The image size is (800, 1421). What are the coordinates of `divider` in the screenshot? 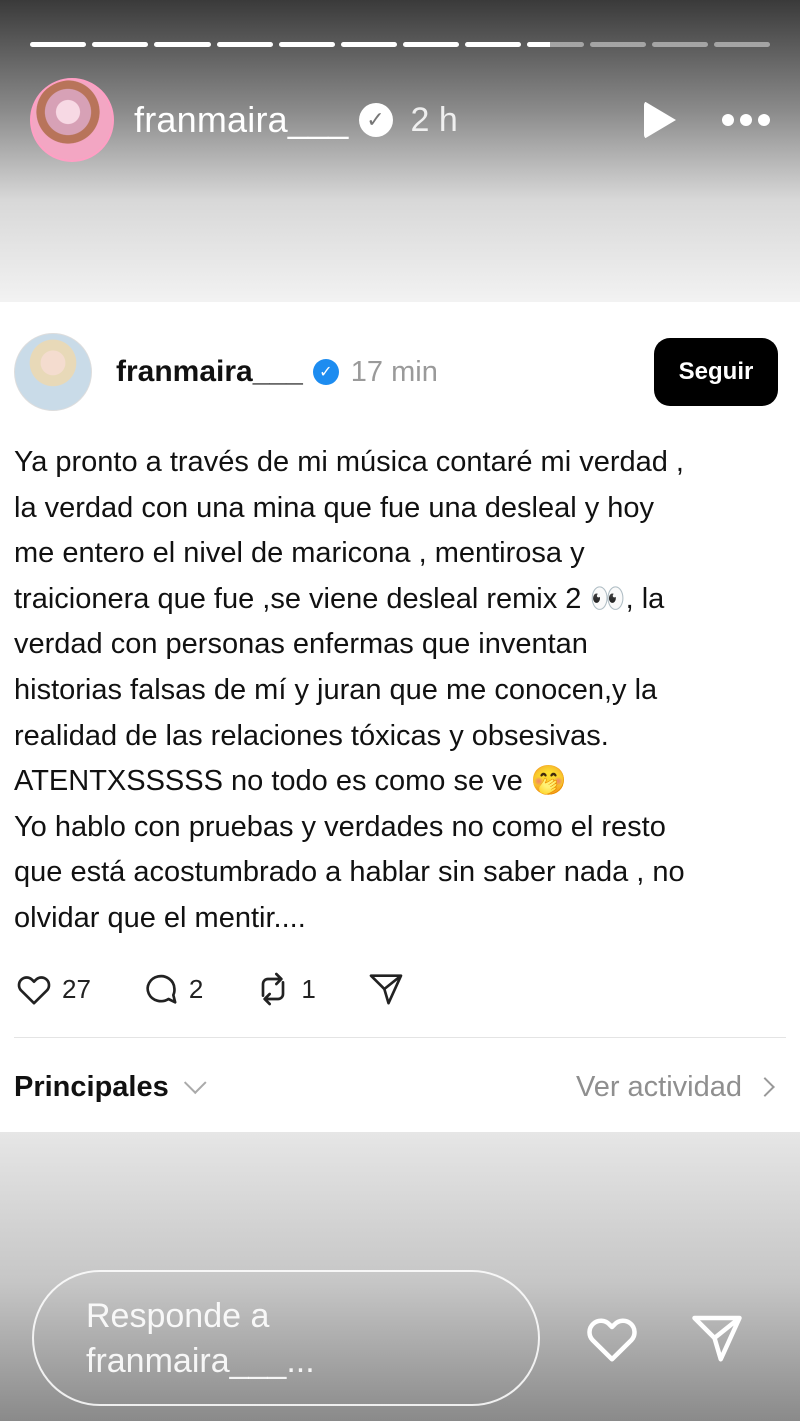 It's located at (400, 1037).